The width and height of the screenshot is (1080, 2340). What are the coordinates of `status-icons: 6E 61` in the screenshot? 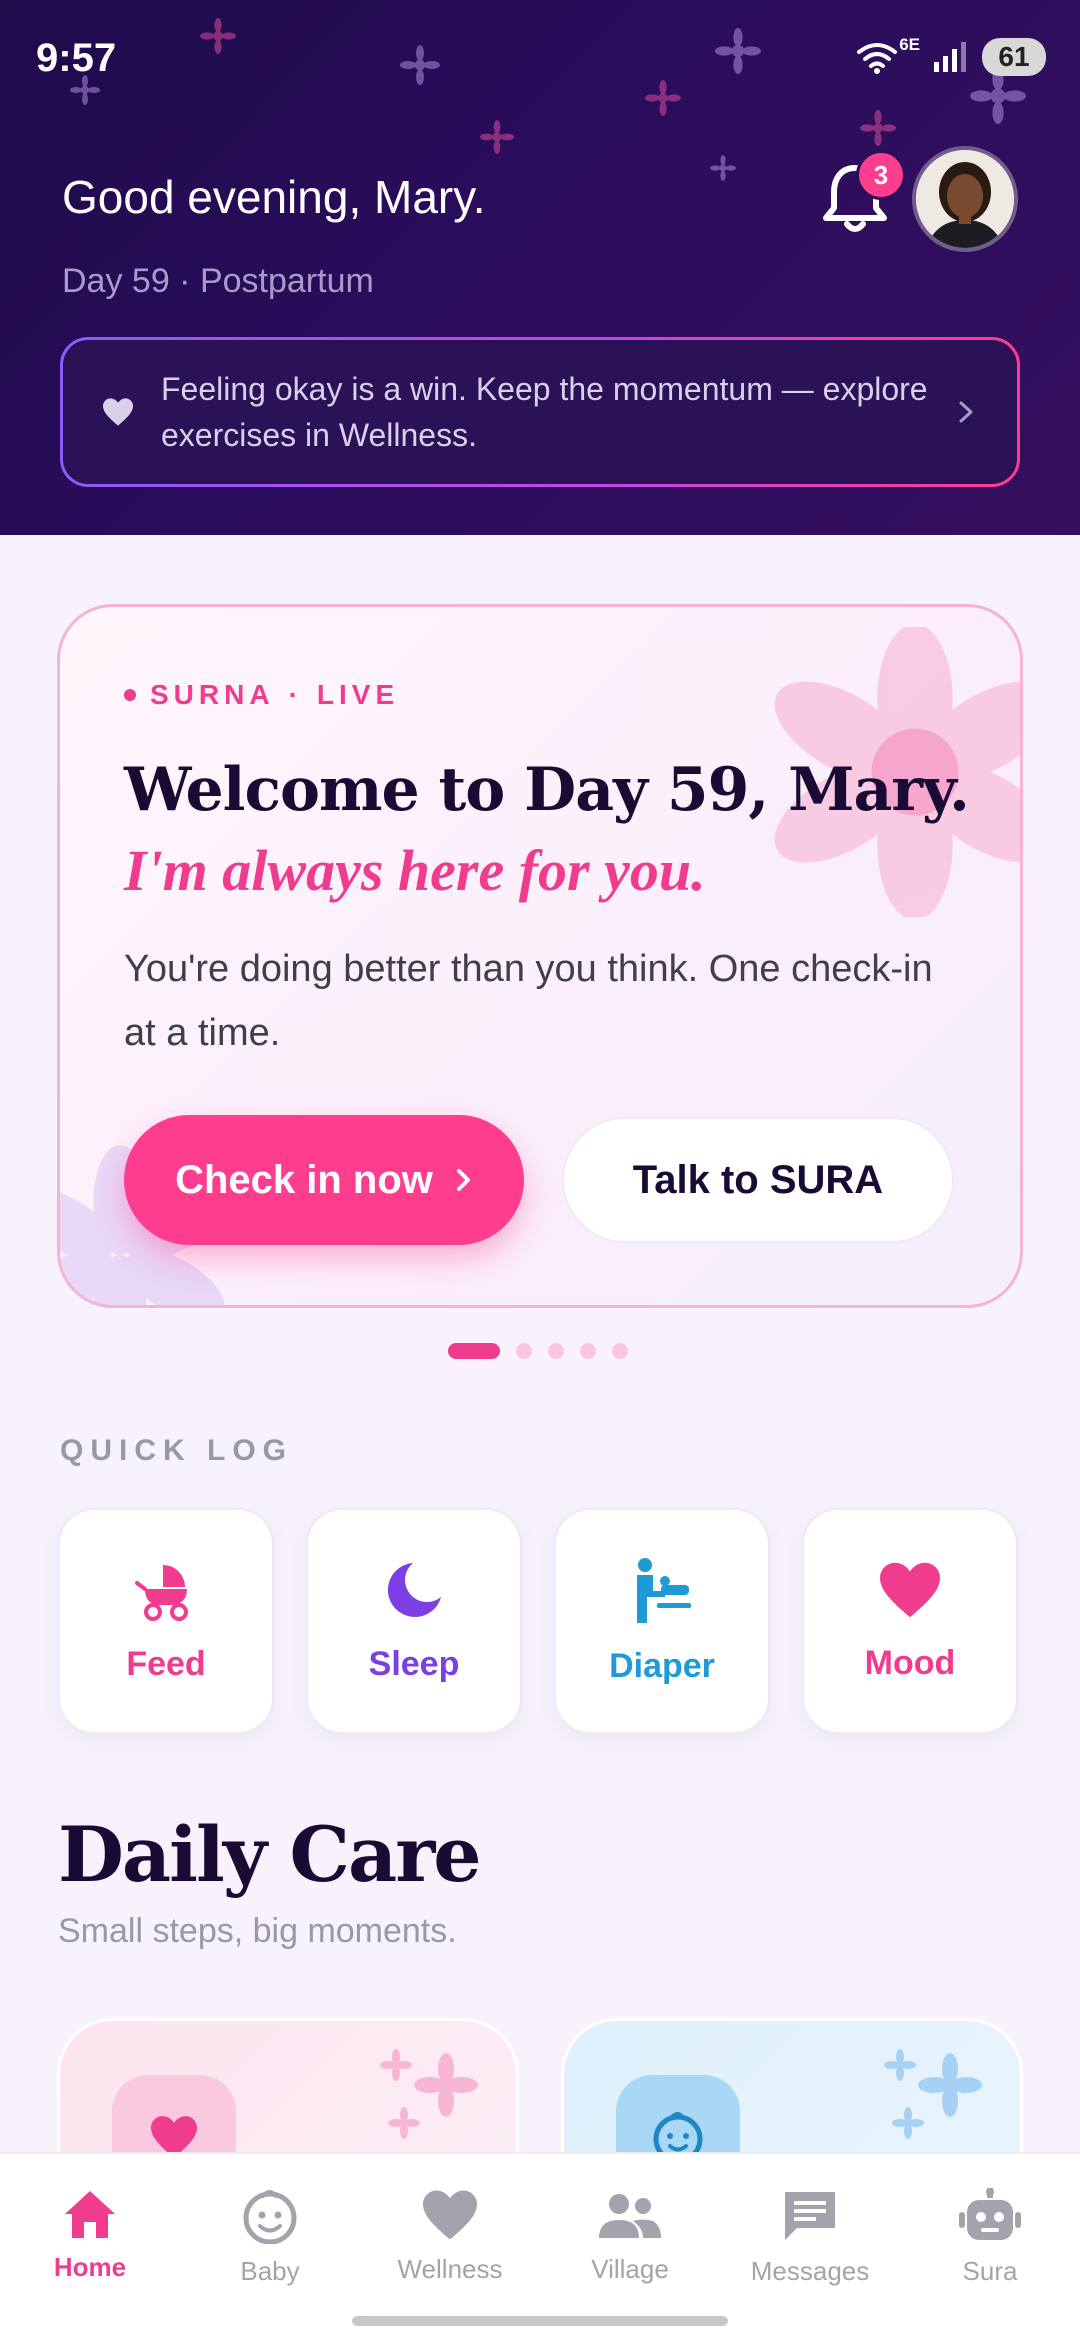 It's located at (950, 55).